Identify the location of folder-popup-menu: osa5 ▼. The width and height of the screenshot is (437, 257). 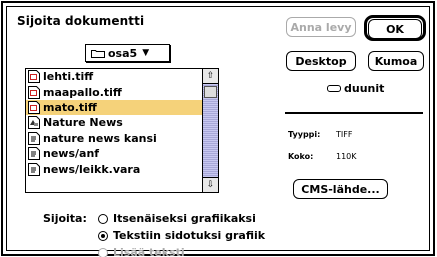
(127, 53).